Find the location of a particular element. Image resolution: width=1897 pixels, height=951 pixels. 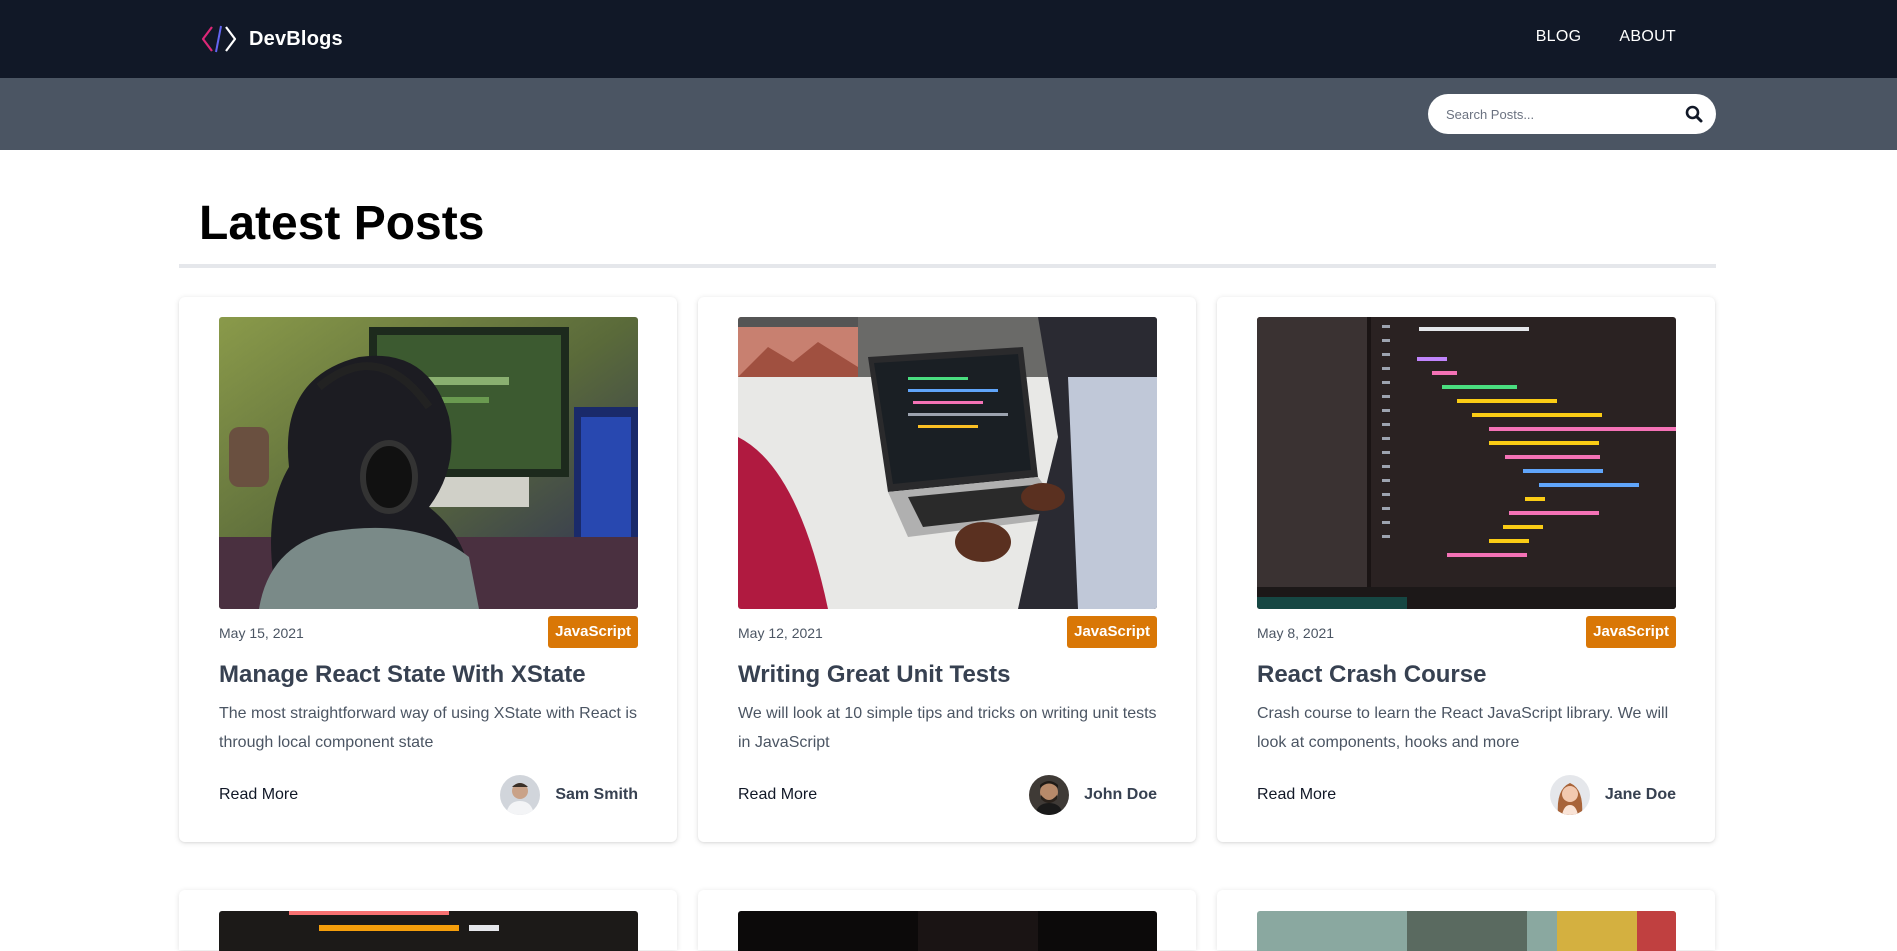

brand-link: DevBlogs is located at coordinates (271, 39).